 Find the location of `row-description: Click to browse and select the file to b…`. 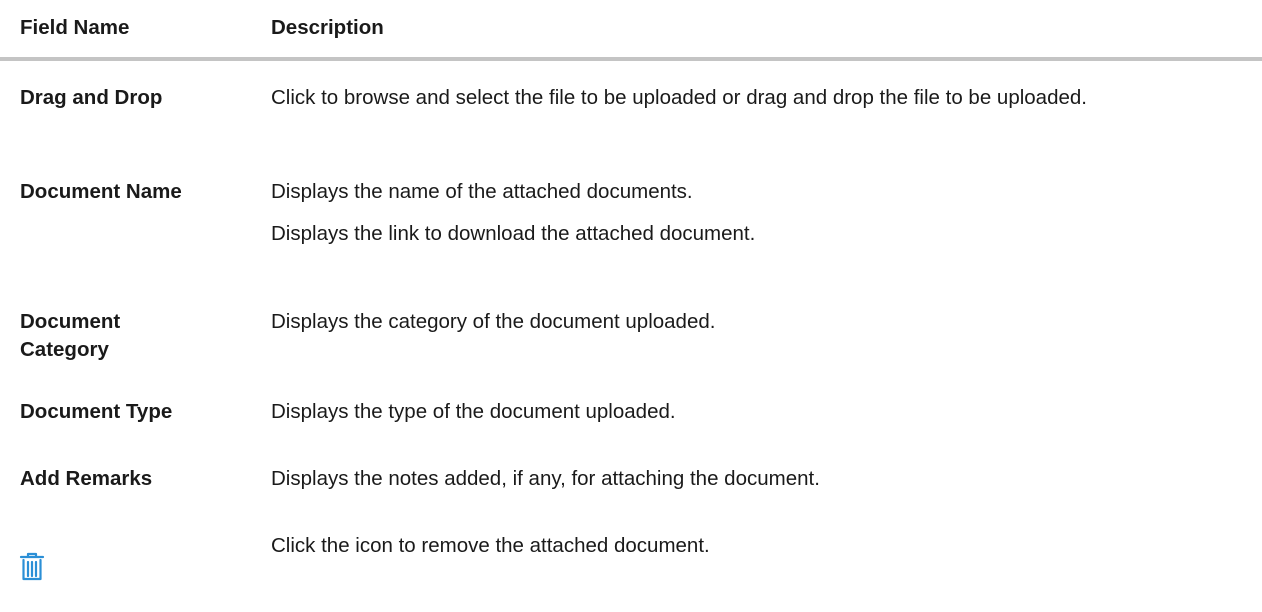

row-description: Click to browse and select the file to b… is located at coordinates (756, 98).